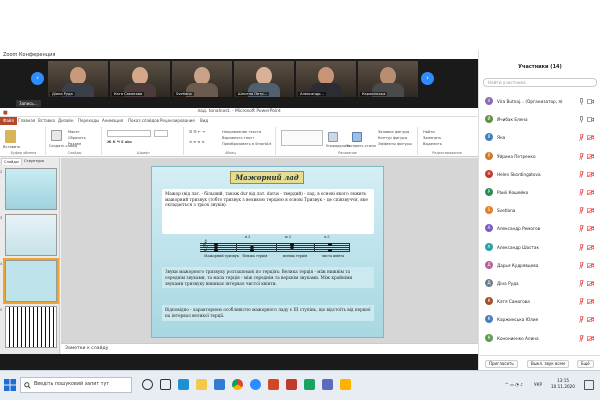 This screenshot has width=600, height=400. I want to click on tab-outline: Структура, so click(34, 161).